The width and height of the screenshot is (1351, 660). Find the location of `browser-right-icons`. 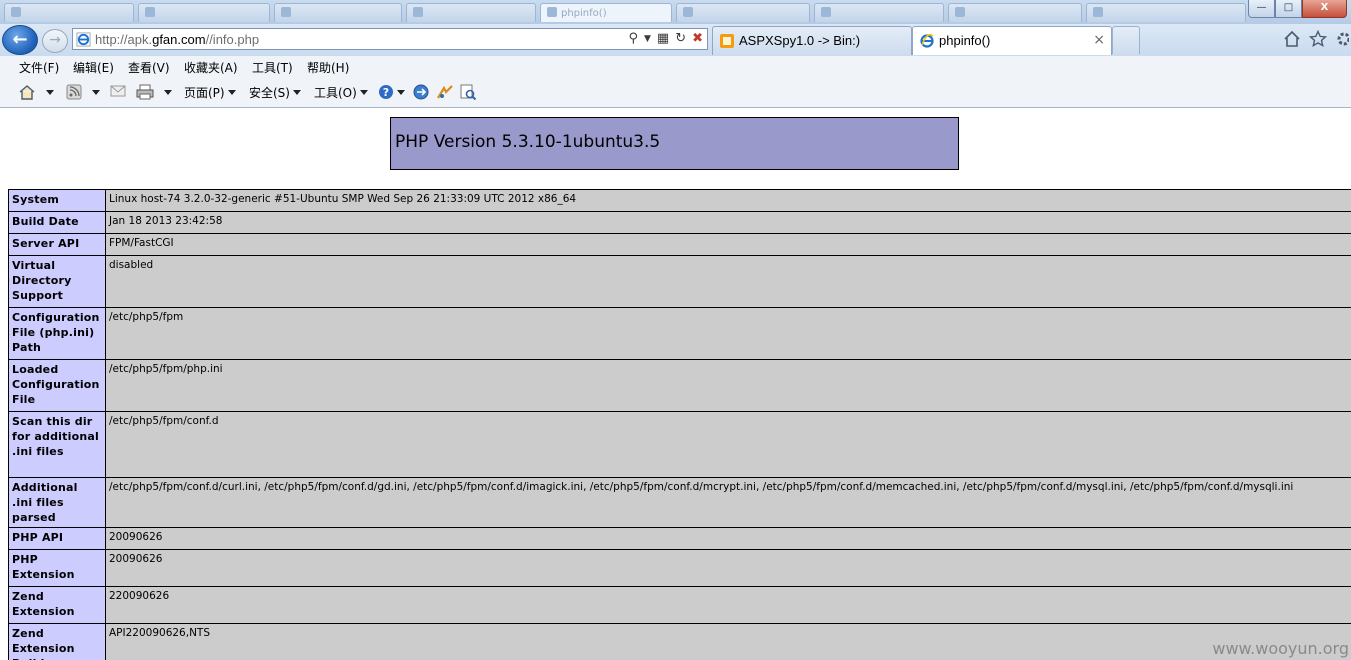

browser-right-icons is located at coordinates (1316, 39).